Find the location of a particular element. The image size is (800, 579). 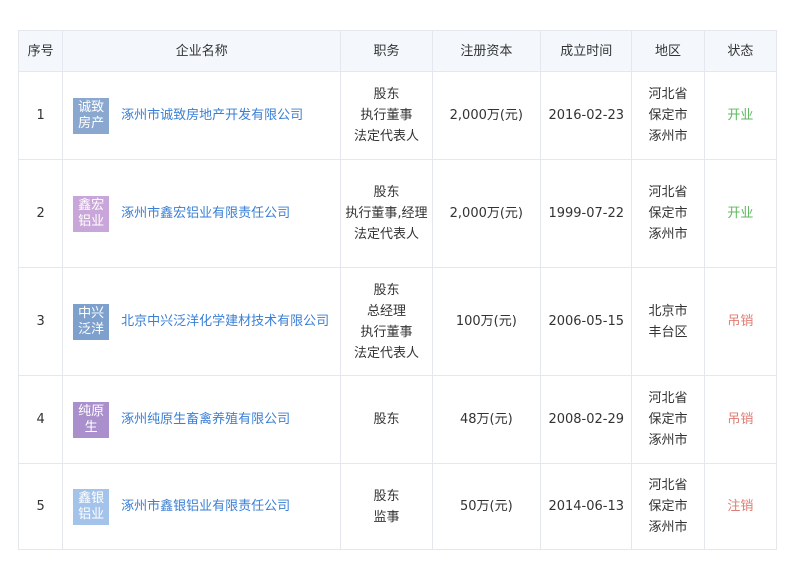

company-logo: 诚致房产 is located at coordinates (91, 115).